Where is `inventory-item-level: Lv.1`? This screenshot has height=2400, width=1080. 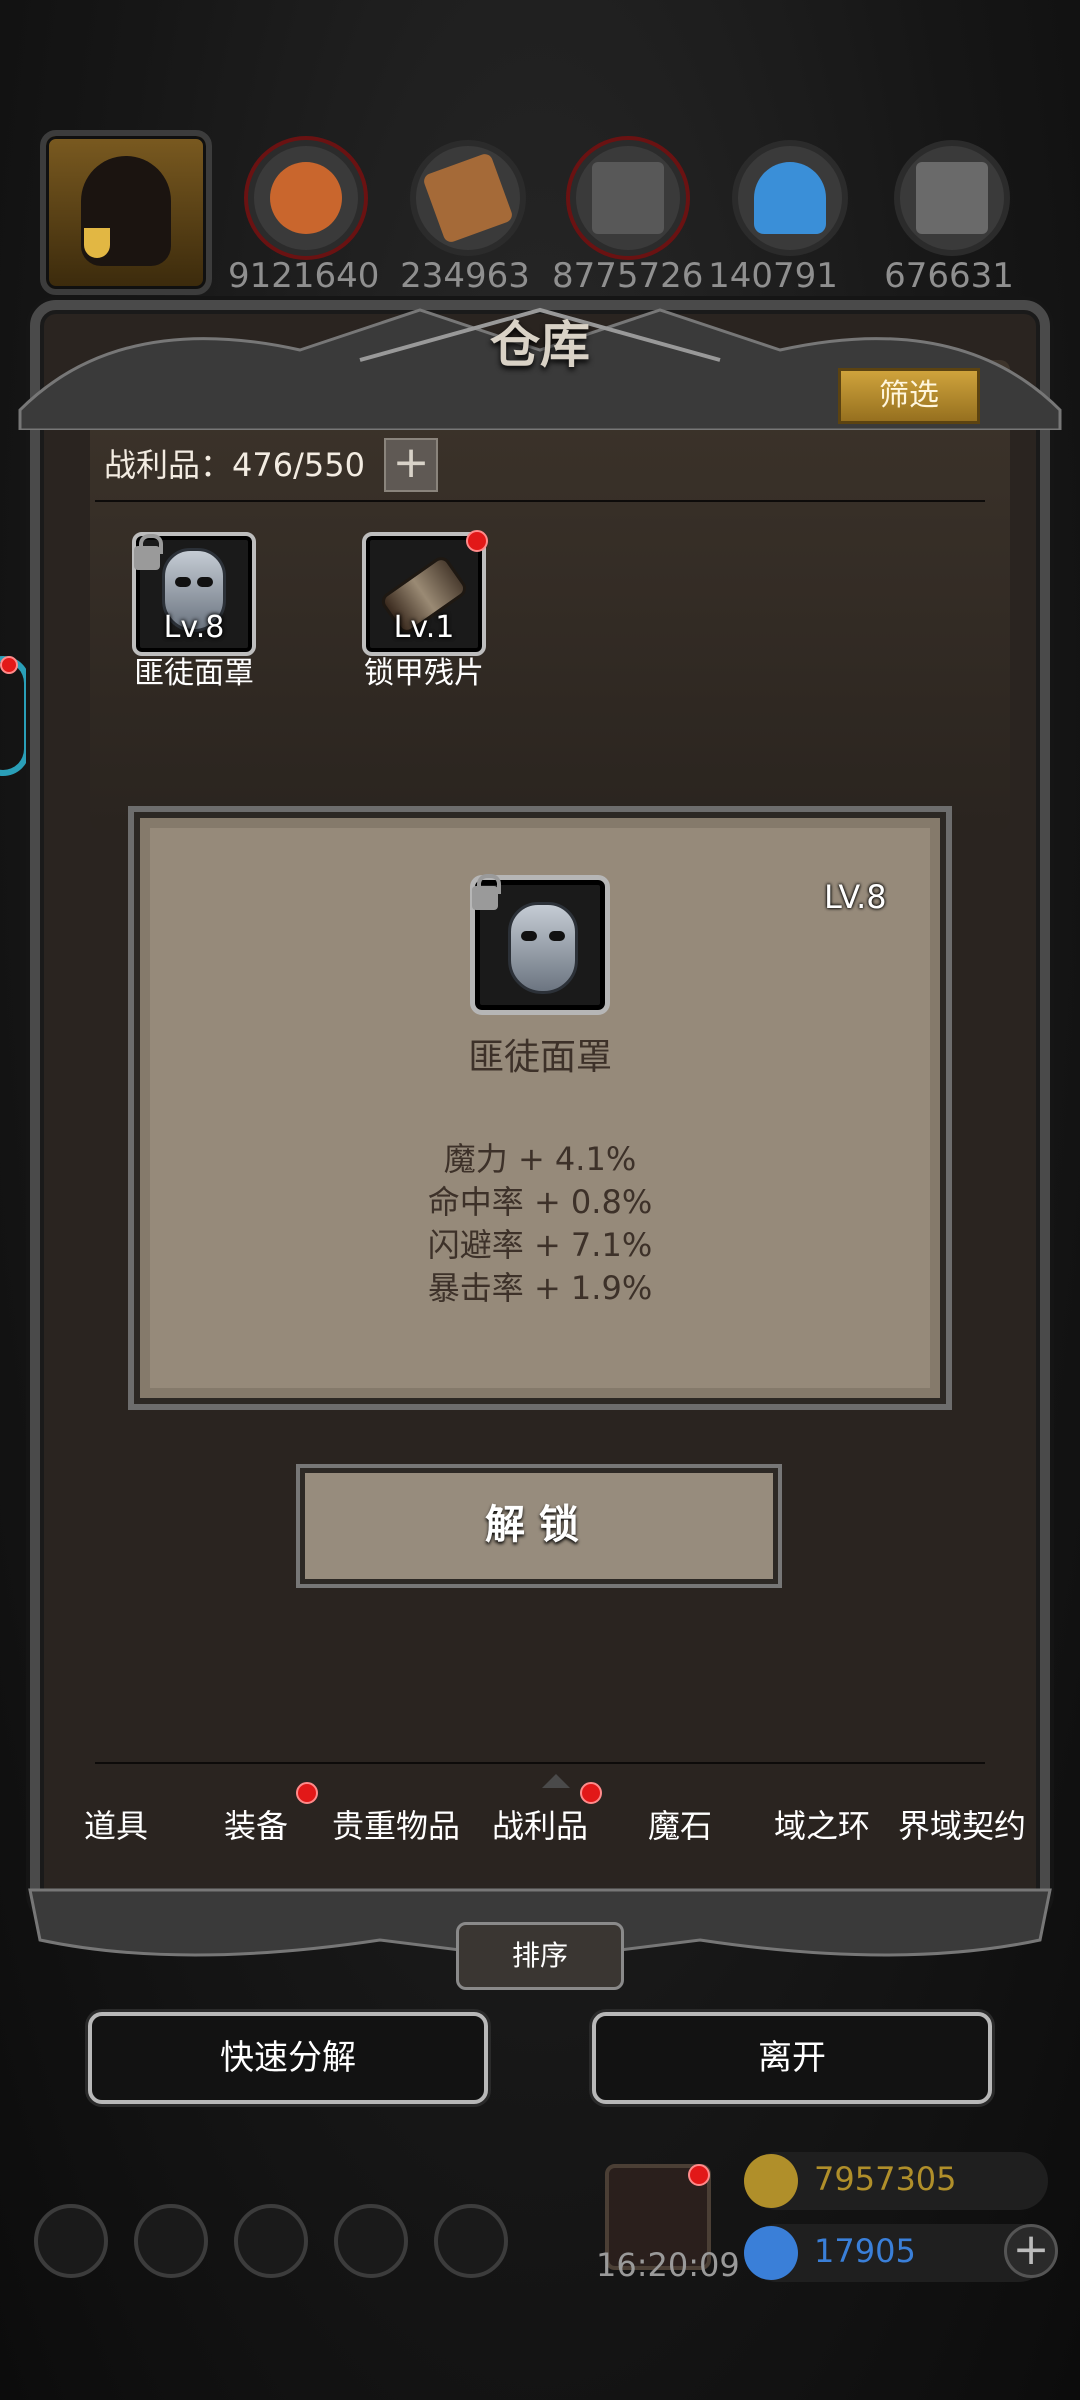
inventory-item-level: Lv.1 is located at coordinates (424, 627).